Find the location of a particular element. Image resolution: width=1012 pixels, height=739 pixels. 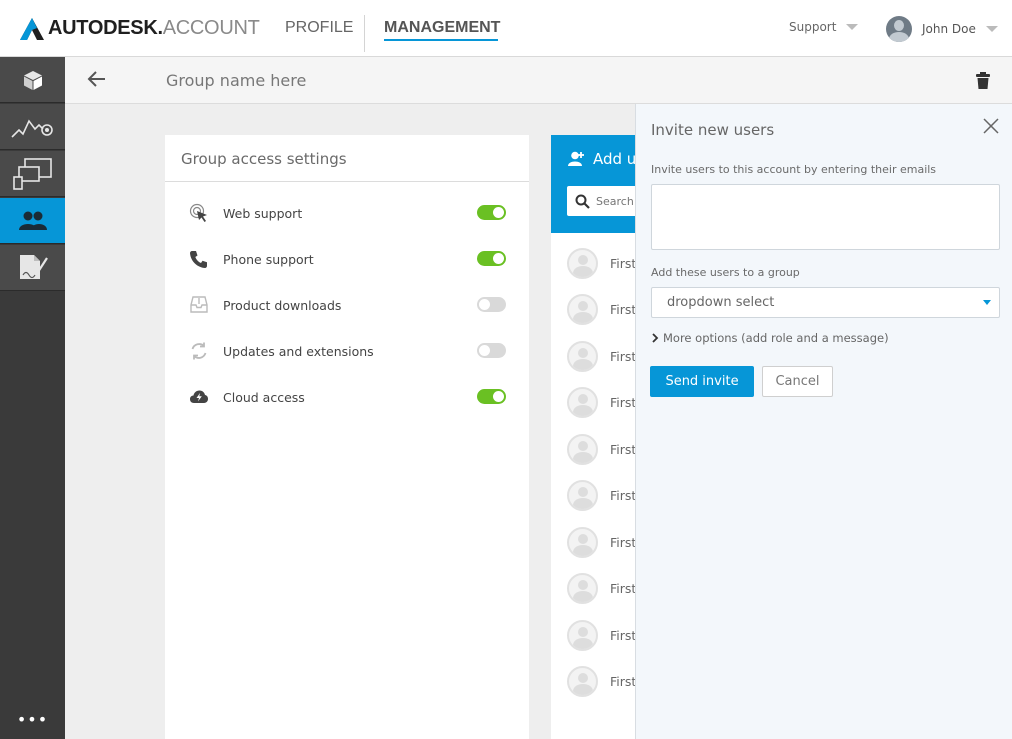

usage-chart-icon is located at coordinates (31, 128).